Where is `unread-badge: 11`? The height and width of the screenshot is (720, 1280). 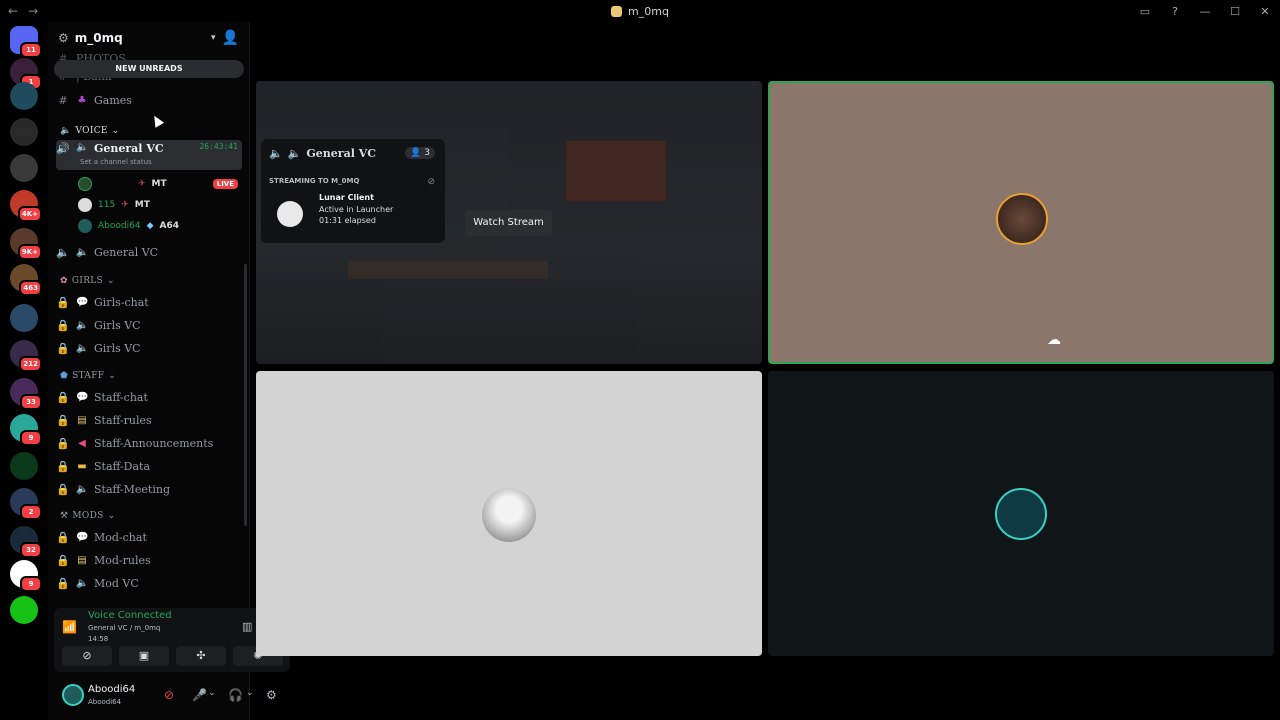
unread-badge: 11 is located at coordinates (31, 50).